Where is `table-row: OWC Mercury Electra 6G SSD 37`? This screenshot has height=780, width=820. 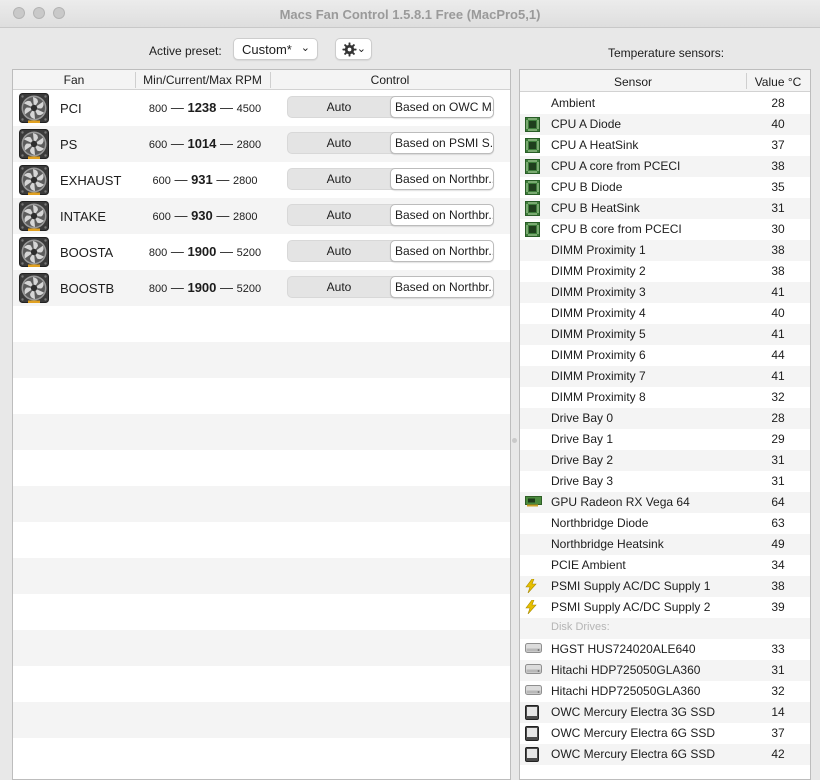 table-row: OWC Mercury Electra 6G SSD 37 is located at coordinates (665, 733).